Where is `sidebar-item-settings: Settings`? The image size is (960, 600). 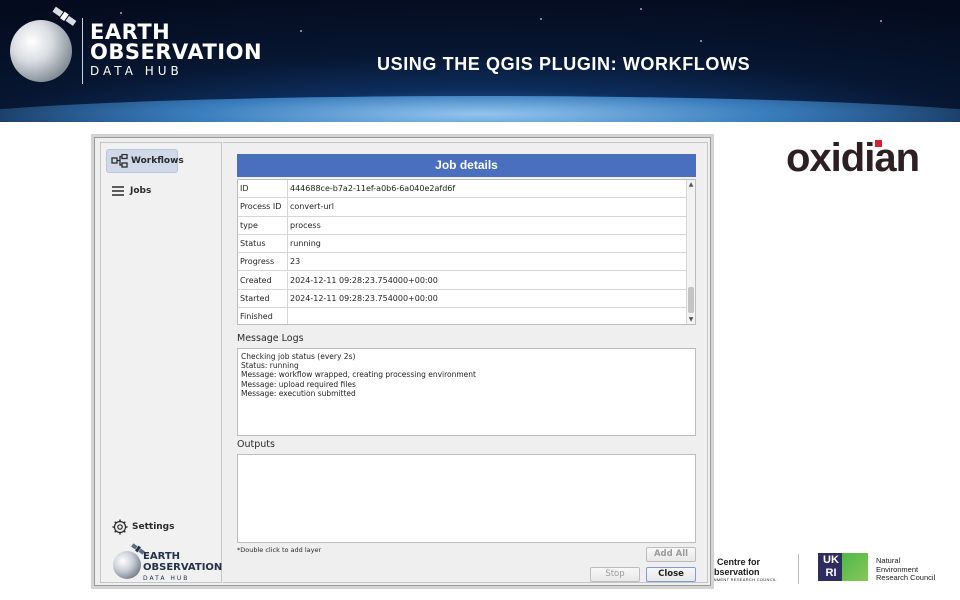
sidebar-item-settings: Settings is located at coordinates (146, 527).